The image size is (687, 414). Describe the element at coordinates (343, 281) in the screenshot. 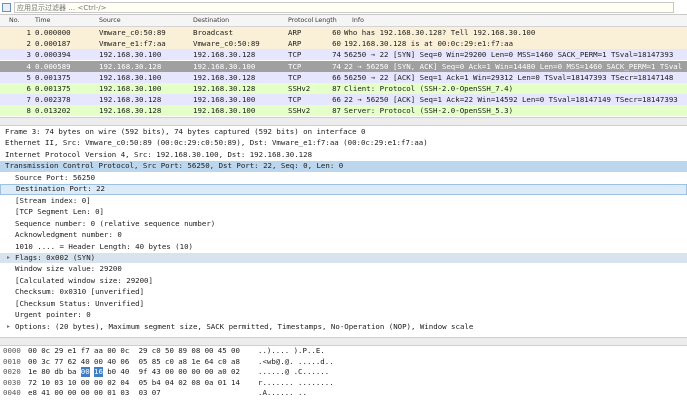

I see `detail-tree-item: [Calculated window size: 29200]` at that location.